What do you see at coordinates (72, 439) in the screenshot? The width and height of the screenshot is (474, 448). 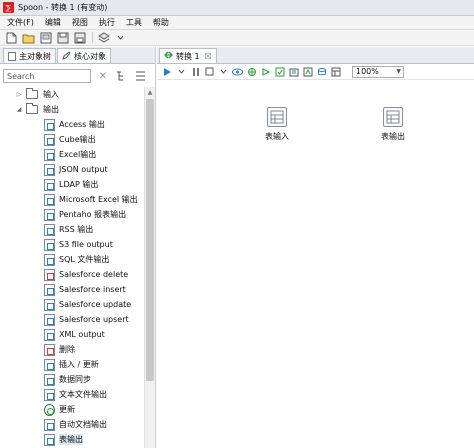 I see `tree-step-table-output: 表输出` at bounding box center [72, 439].